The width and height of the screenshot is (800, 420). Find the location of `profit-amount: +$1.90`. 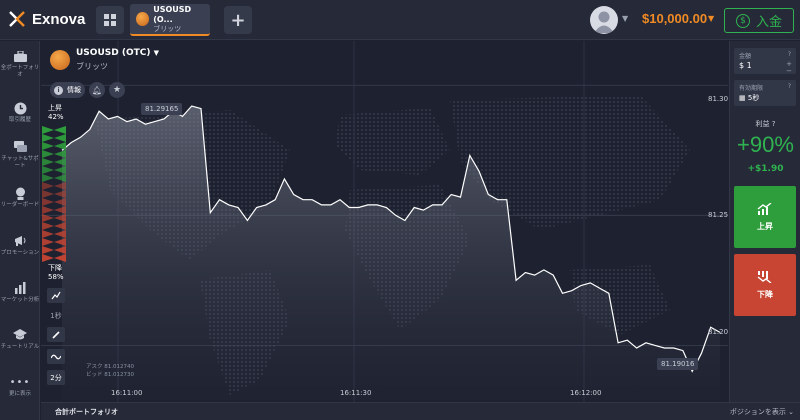

profit-amount: +$1.90 is located at coordinates (765, 169).